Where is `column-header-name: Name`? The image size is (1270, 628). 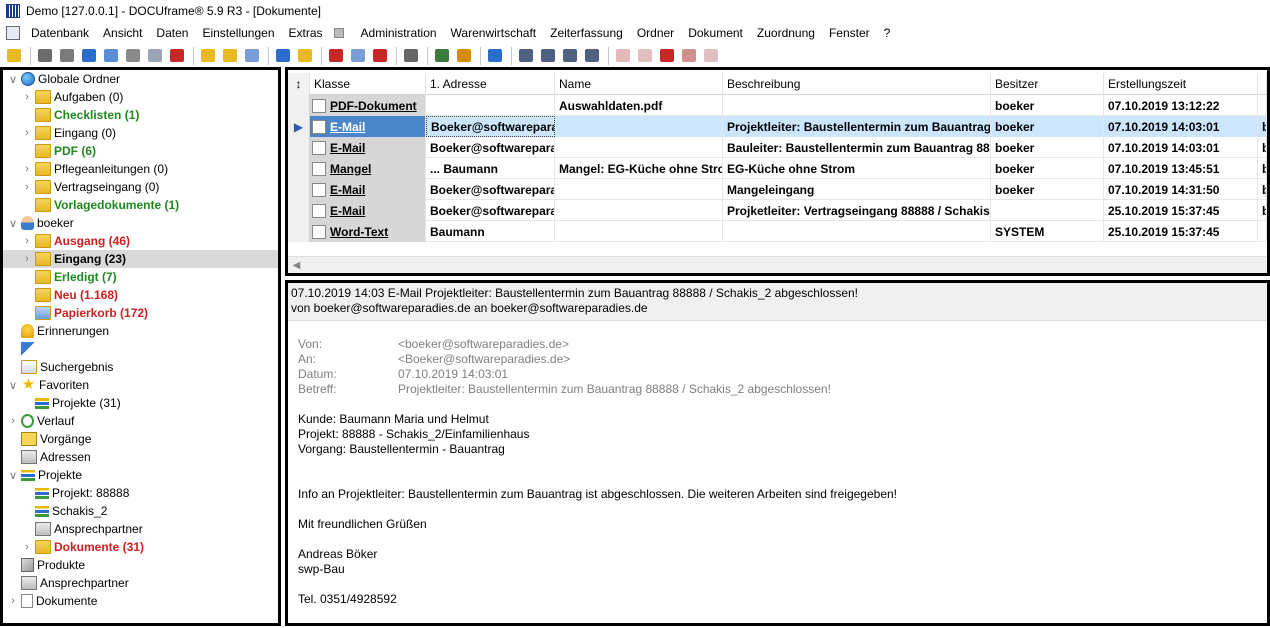 column-header-name: Name is located at coordinates (639, 84).